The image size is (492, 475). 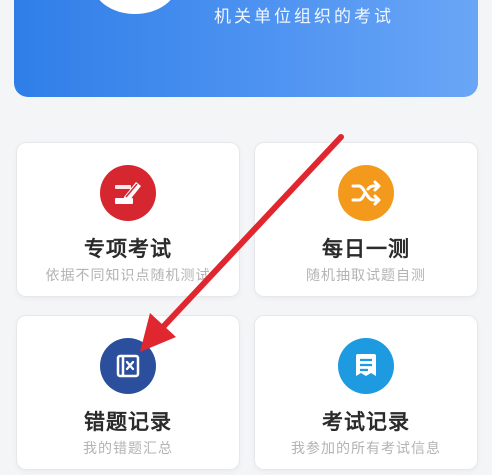 I want to click on card-title: 错题记录, so click(x=128, y=422).